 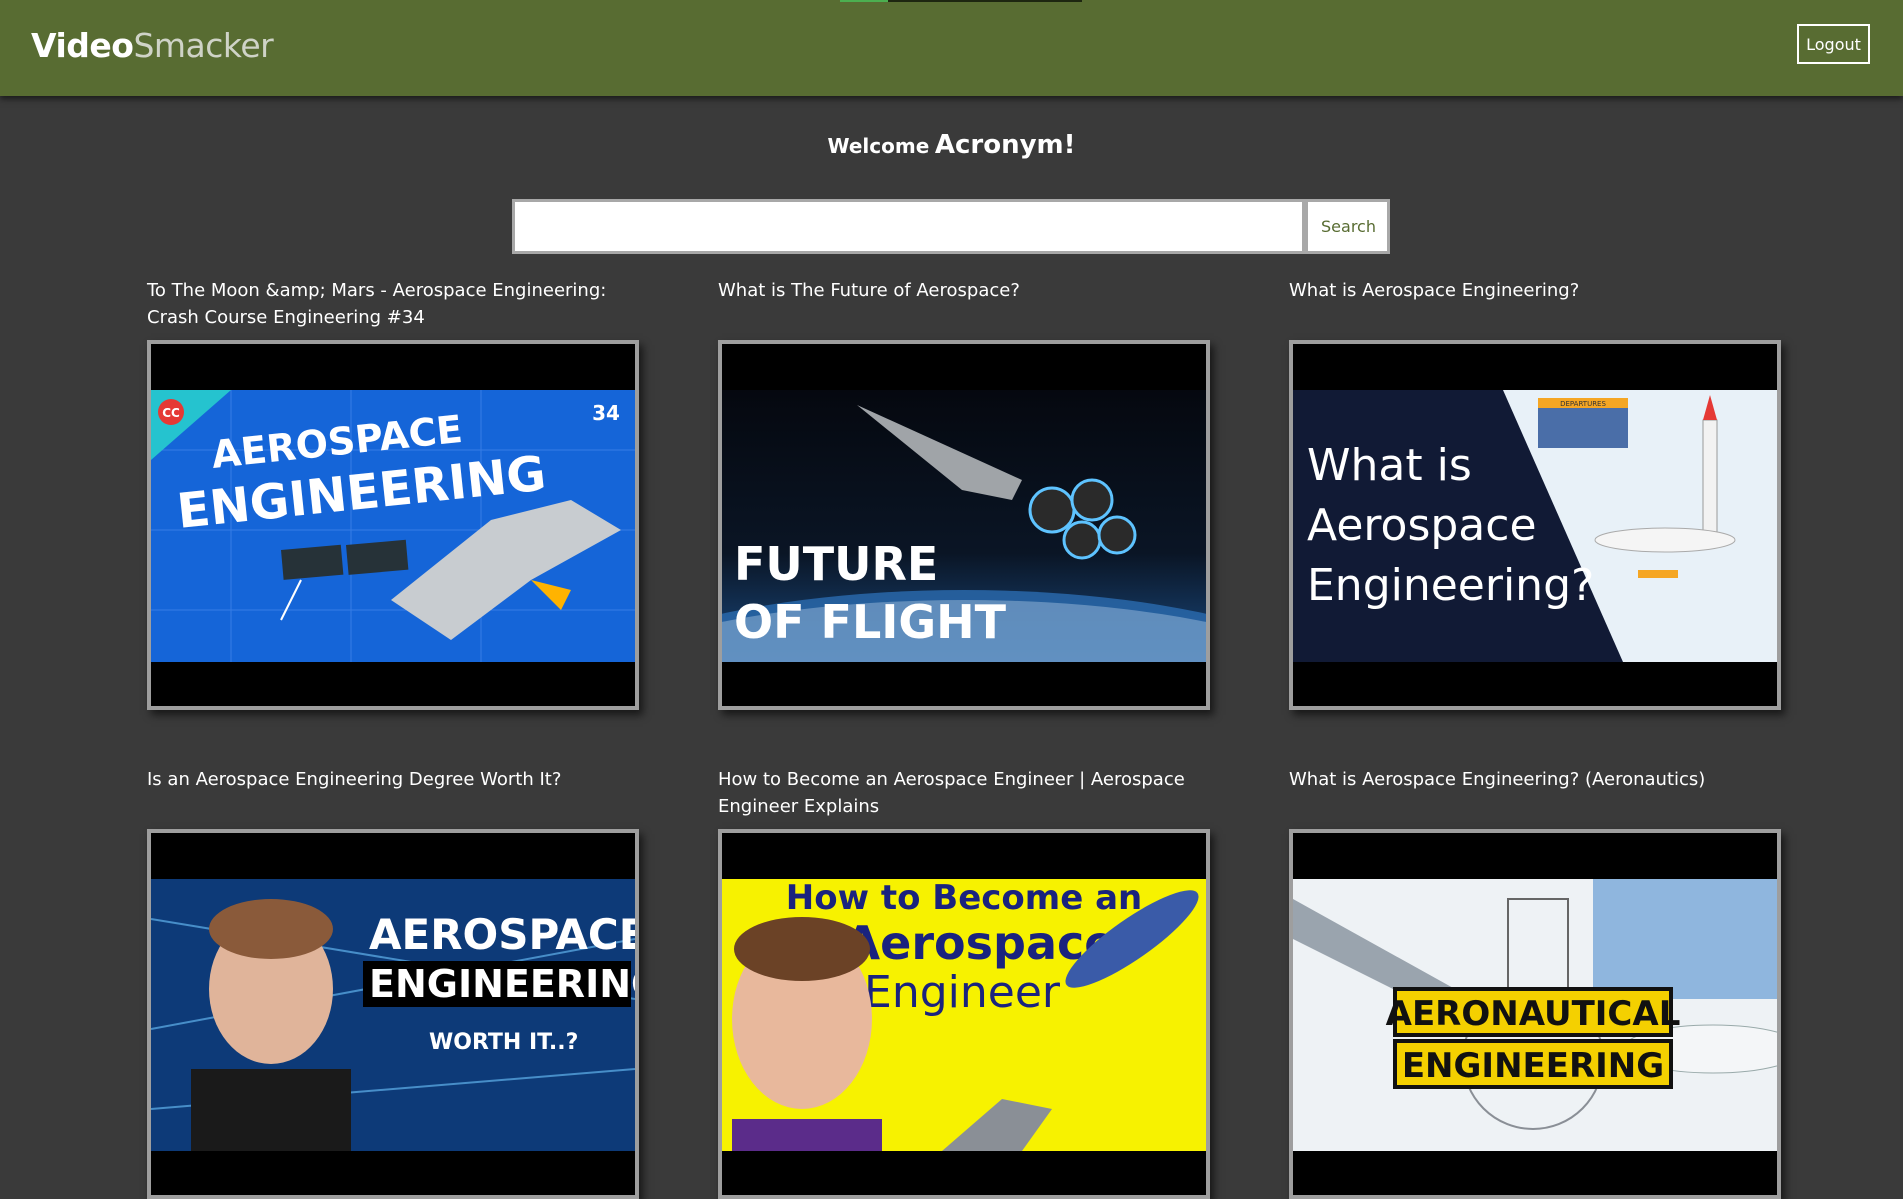 What do you see at coordinates (961, 1) in the screenshot?
I see `loading-progress-bar` at bounding box center [961, 1].